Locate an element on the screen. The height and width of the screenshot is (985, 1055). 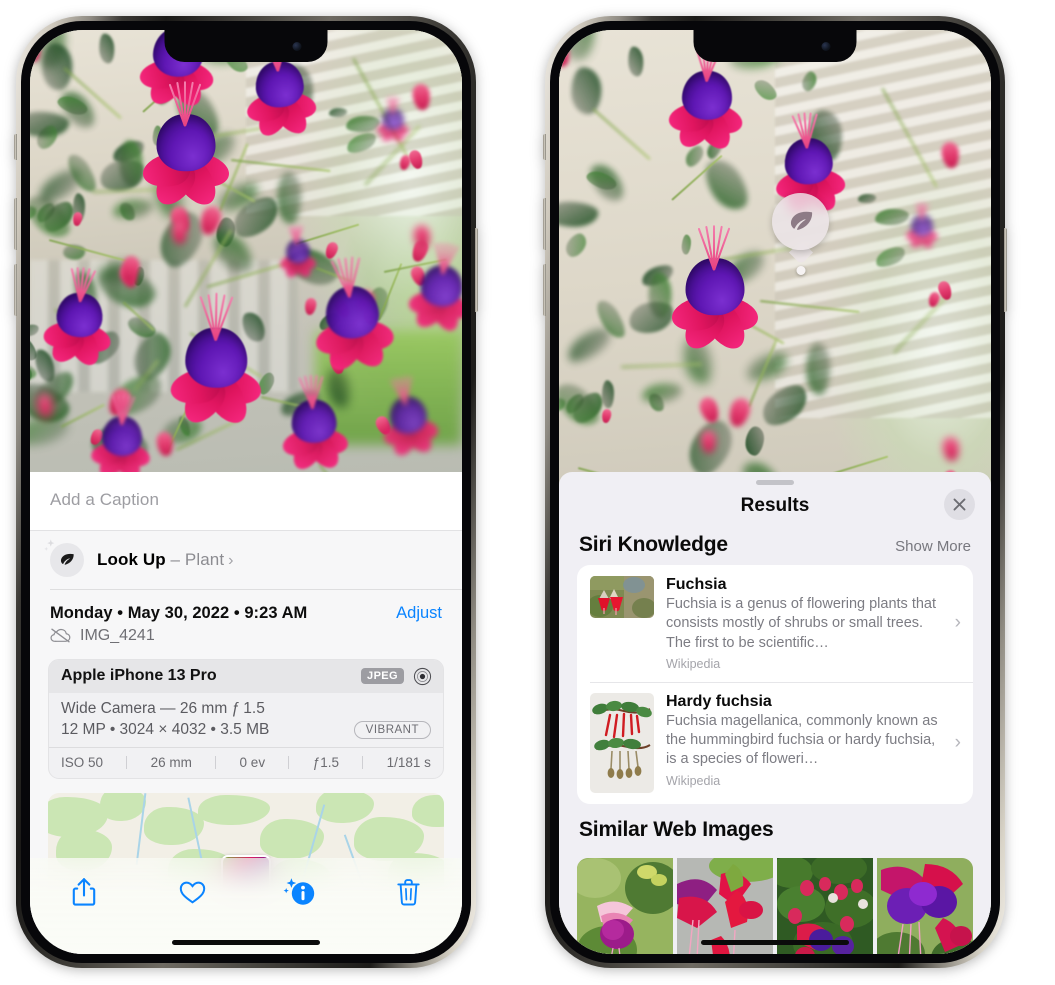
knowledge-title: Fuchsia is located at coordinates (696, 584).